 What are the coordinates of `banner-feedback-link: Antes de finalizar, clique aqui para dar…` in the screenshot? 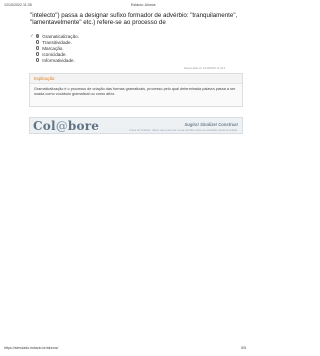 It's located at (183, 130).